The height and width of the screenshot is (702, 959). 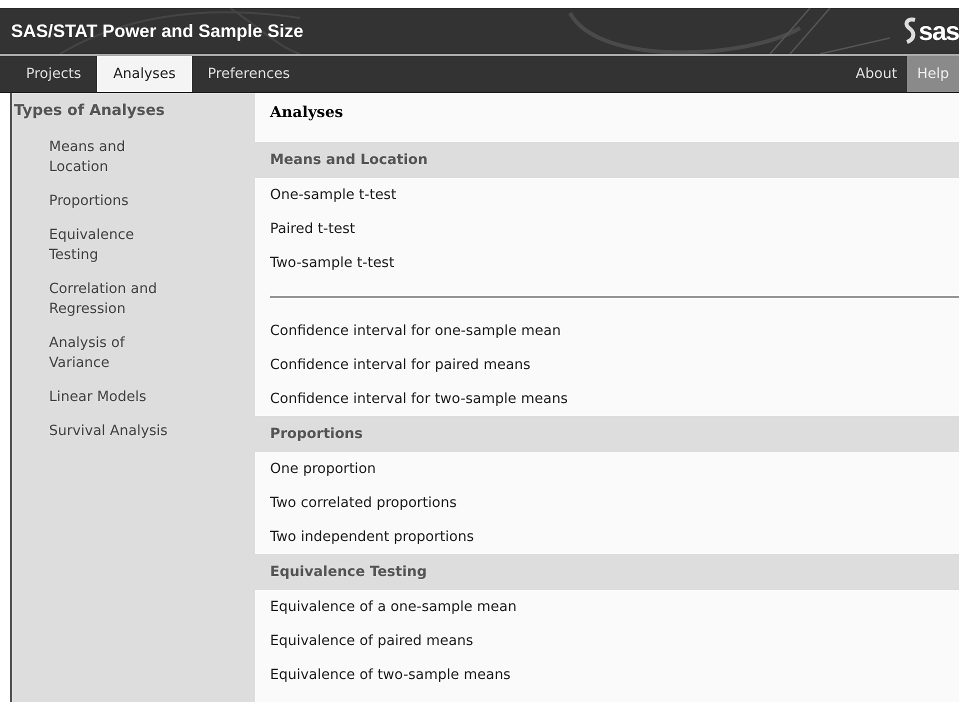 I want to click on analysis-link: Confidence interval for one-sample mean, so click(x=607, y=331).